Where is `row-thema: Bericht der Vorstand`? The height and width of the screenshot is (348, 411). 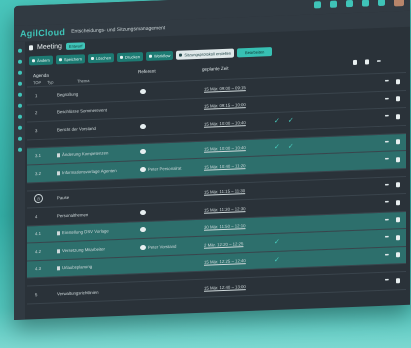 row-thema: Bericht der Vorstand is located at coordinates (76, 129).